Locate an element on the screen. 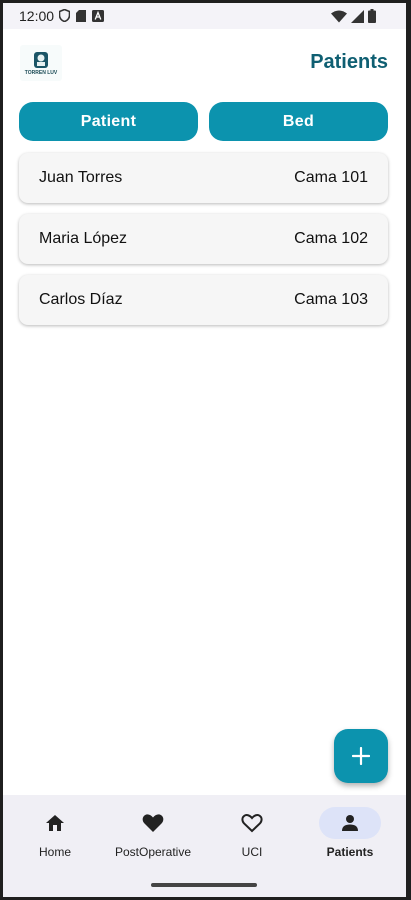 Image resolution: width=411 pixels, height=900 pixels. nav-item-patients: Patients is located at coordinates (350, 833).